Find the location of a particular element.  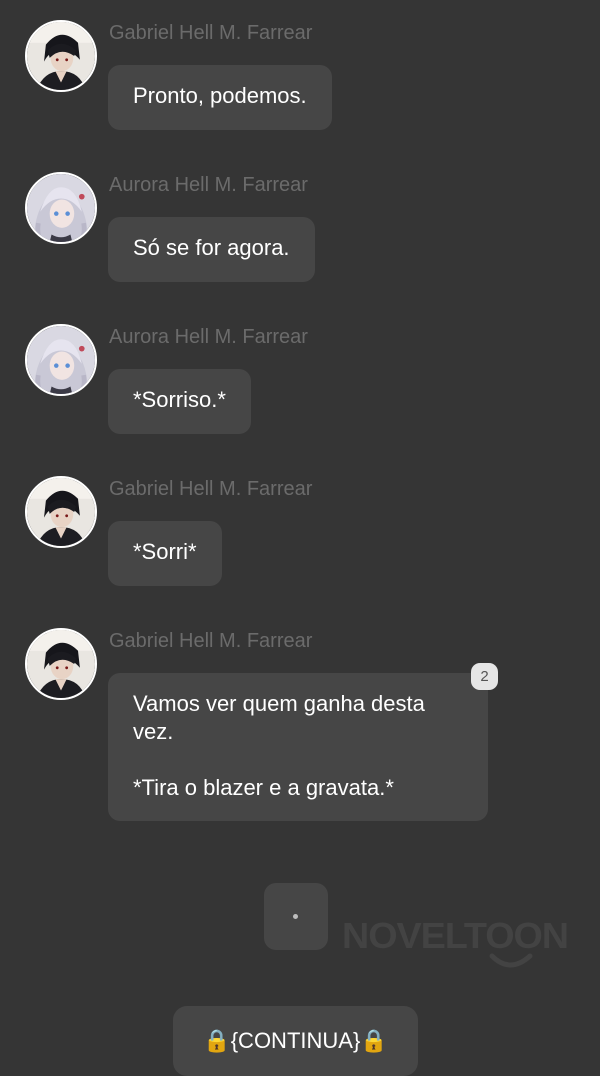

continue-button: 🔒{CONTINUA}🔒 is located at coordinates (295, 1041).